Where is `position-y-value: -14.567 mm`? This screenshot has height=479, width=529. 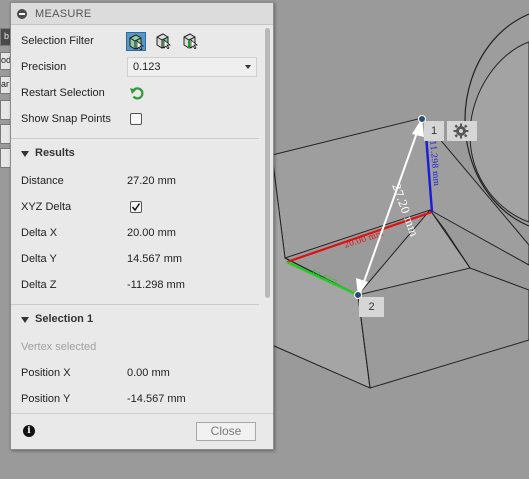 position-y-value: -14.567 mm is located at coordinates (156, 399).